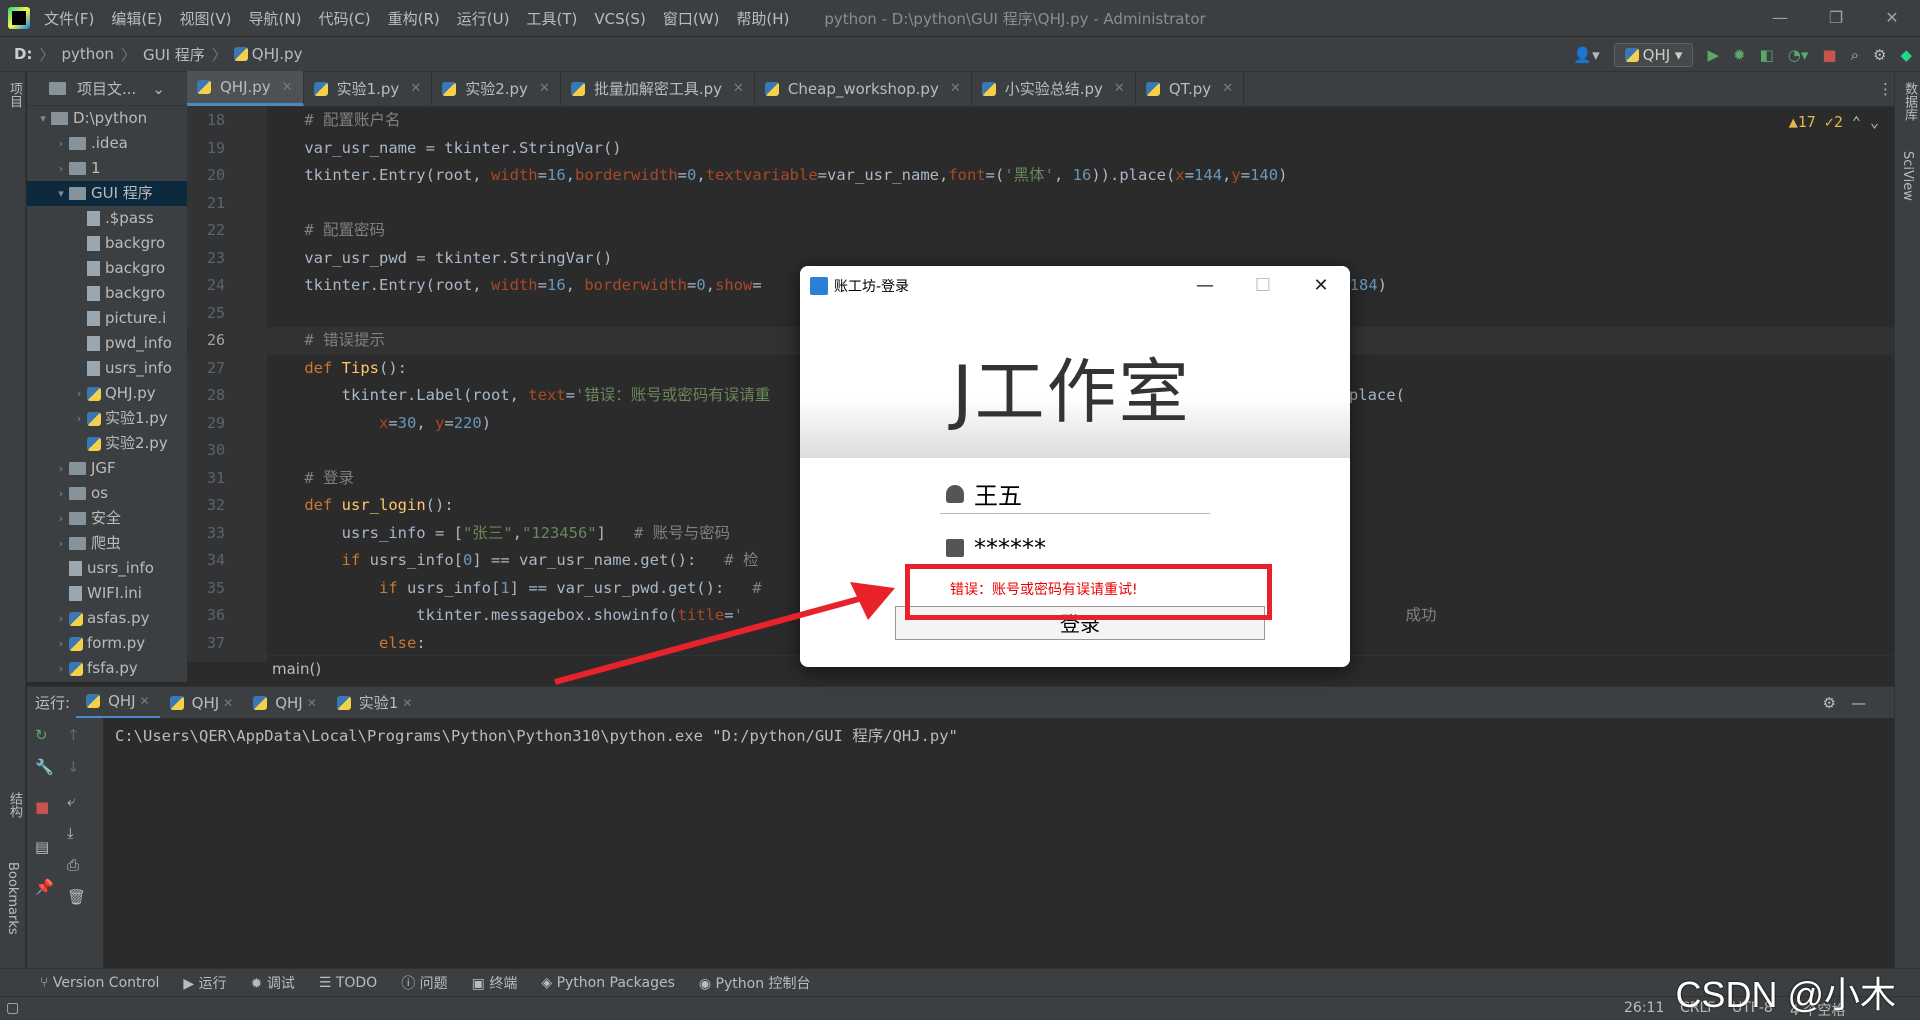  Describe the element at coordinates (73, 865) in the screenshot. I see `print-icon: ⎙` at that location.